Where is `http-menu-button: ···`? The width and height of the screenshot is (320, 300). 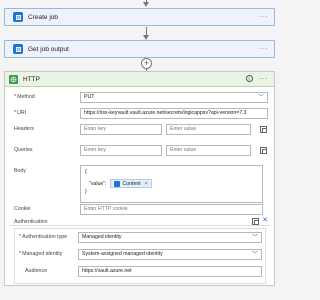
http-menu-button: ··· is located at coordinates (264, 78).